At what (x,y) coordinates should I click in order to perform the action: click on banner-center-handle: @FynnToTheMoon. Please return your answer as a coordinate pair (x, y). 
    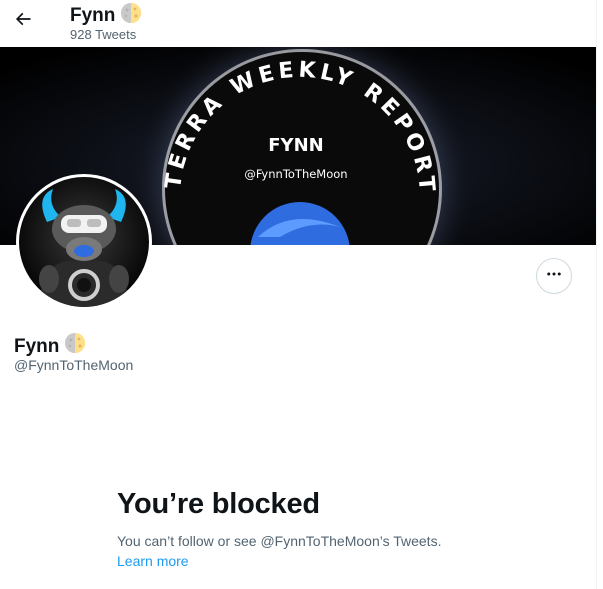
    Looking at the image, I should click on (295, 174).